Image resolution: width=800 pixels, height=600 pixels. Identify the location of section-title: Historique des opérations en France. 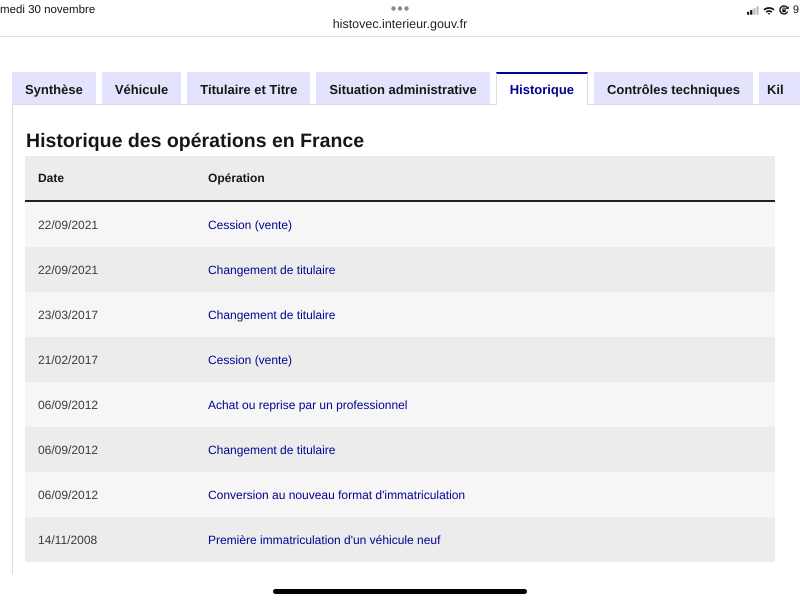
(196, 141).